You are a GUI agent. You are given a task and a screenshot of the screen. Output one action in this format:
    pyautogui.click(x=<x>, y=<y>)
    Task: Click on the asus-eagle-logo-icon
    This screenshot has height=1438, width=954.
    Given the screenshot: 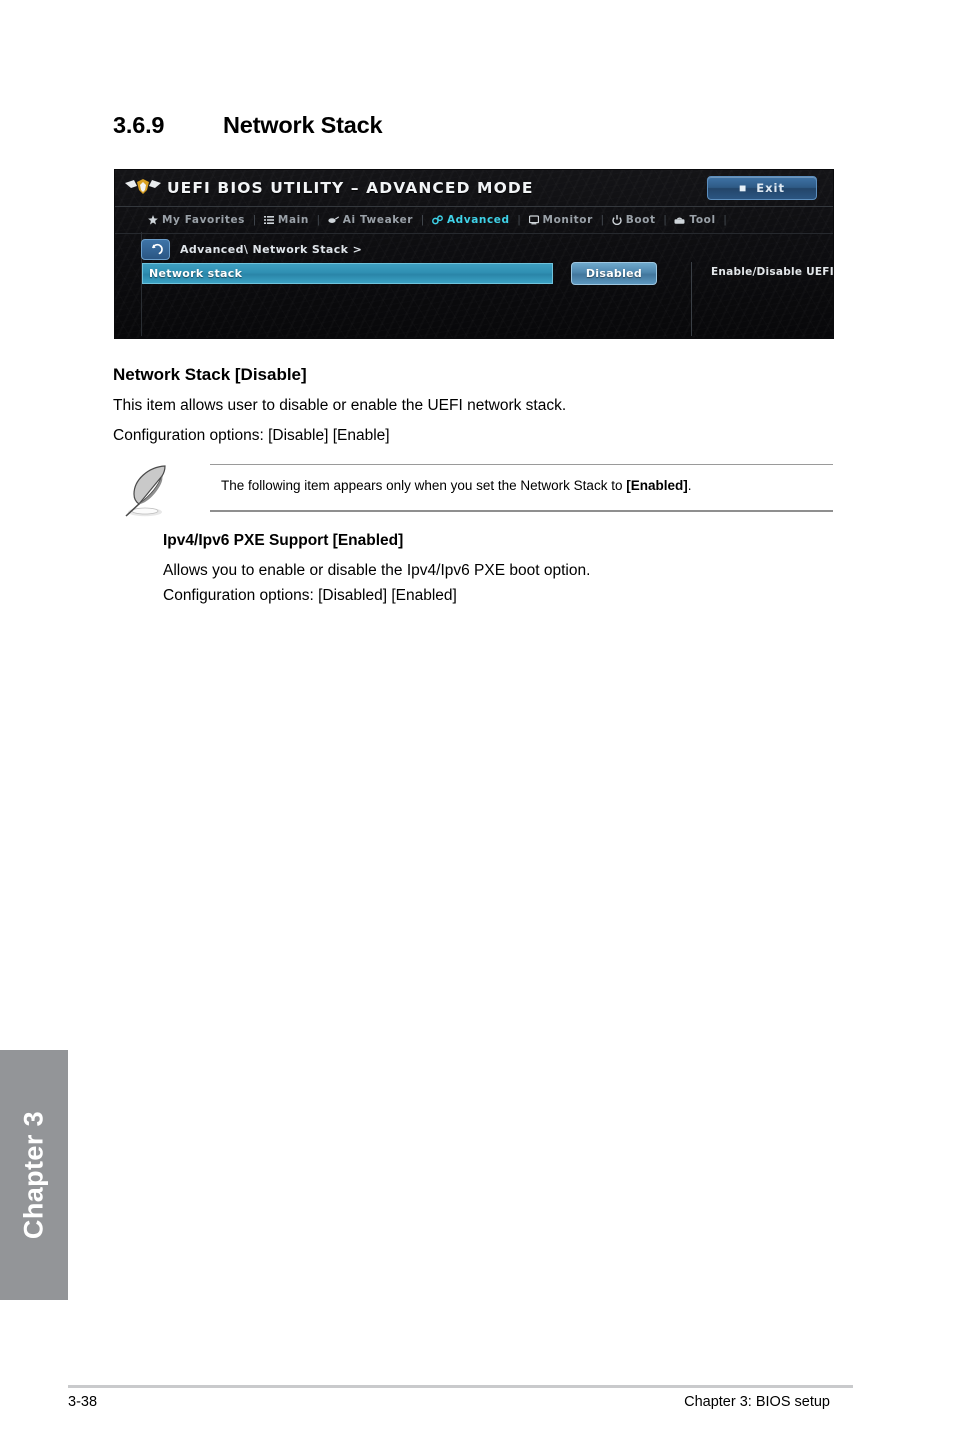 What is the action you would take?
    pyautogui.click(x=143, y=188)
    